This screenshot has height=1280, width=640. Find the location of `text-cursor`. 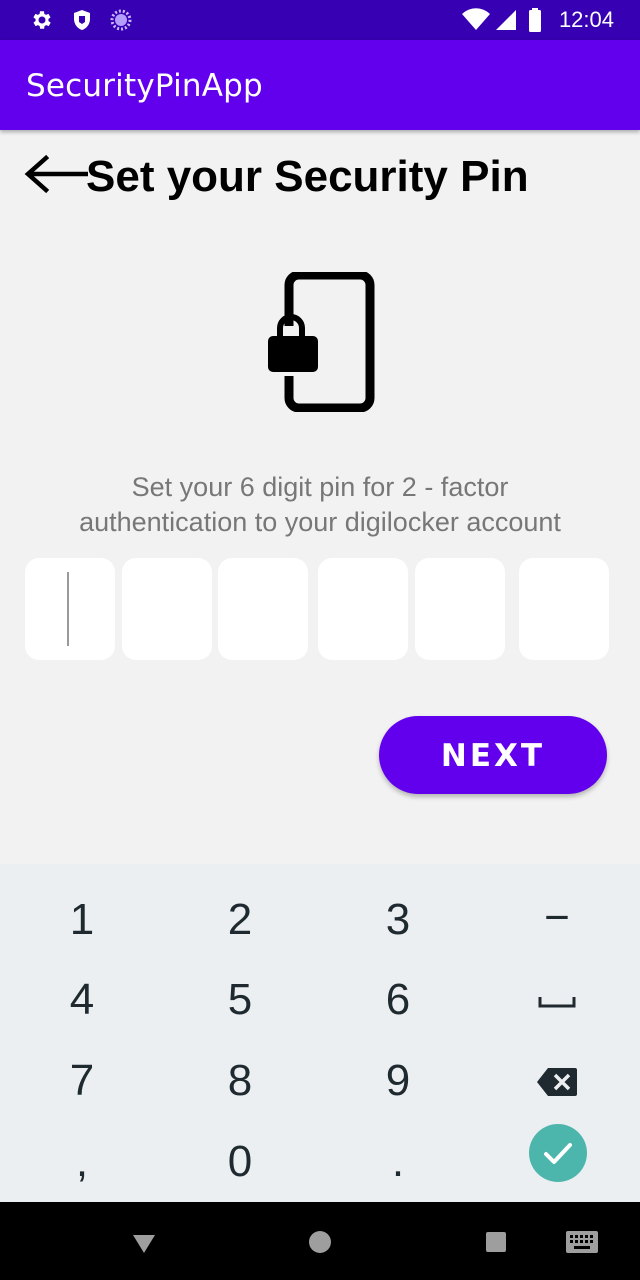

text-cursor is located at coordinates (68, 609).